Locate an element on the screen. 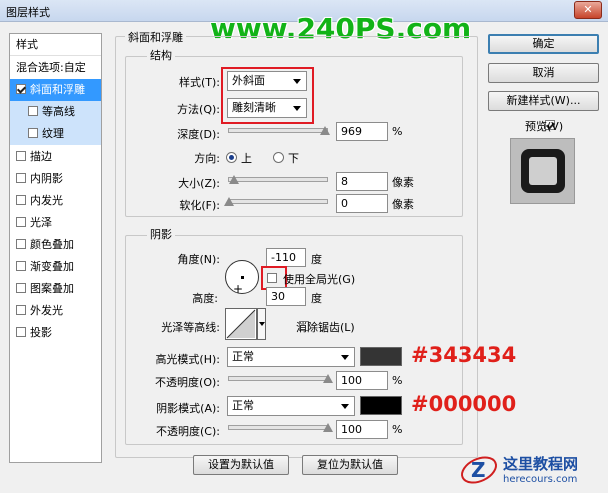 The height and width of the screenshot is (493, 608). bevel-emboss-title: 斜面和浮雕 is located at coordinates (155, 37).